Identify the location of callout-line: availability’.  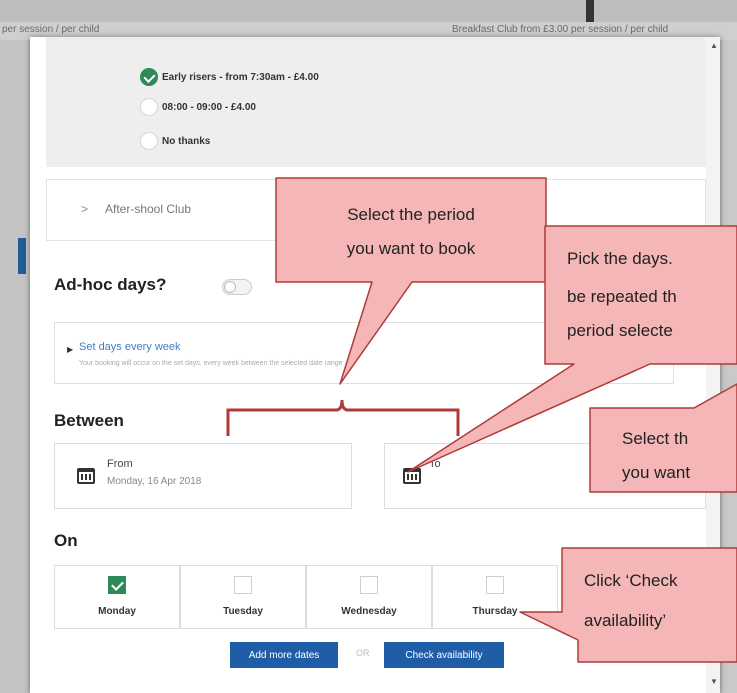
(625, 620).